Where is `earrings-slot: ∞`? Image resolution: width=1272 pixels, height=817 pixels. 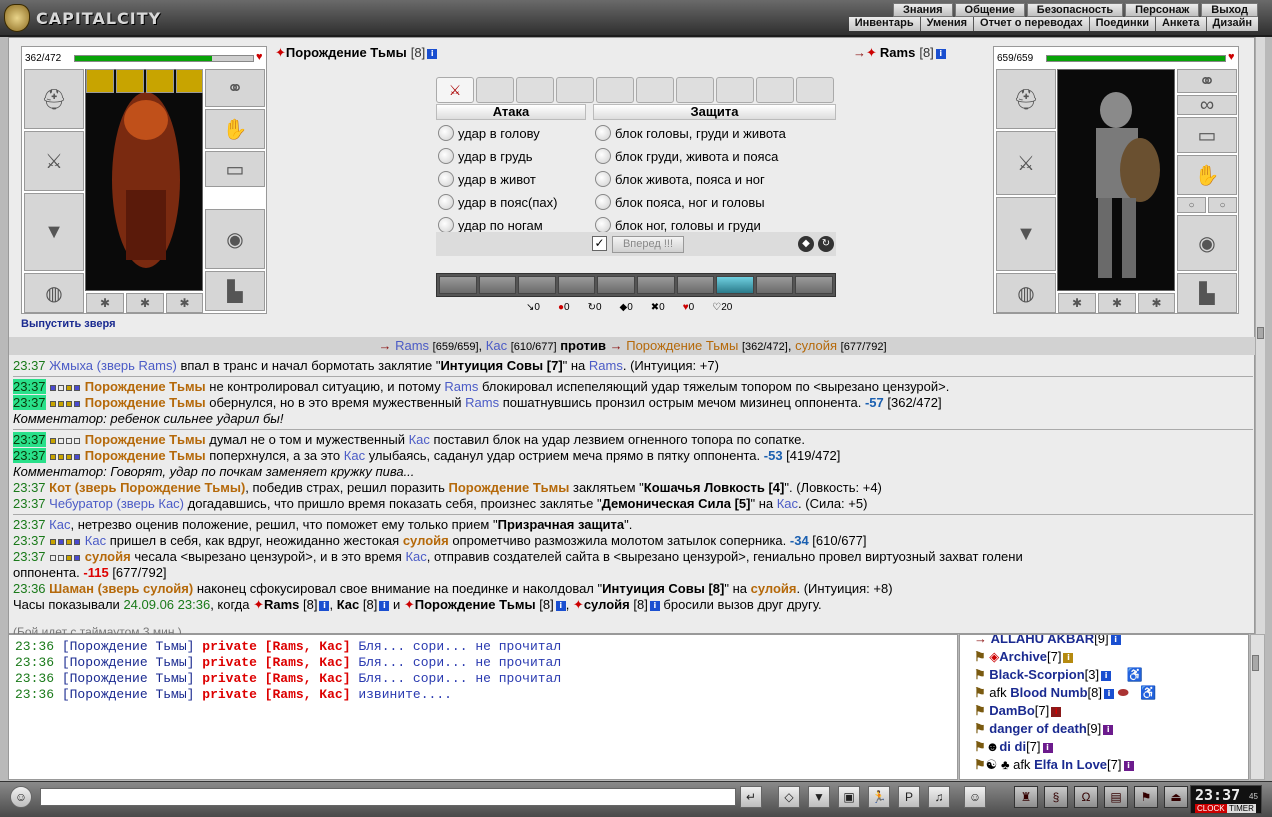 earrings-slot: ∞ is located at coordinates (1207, 105).